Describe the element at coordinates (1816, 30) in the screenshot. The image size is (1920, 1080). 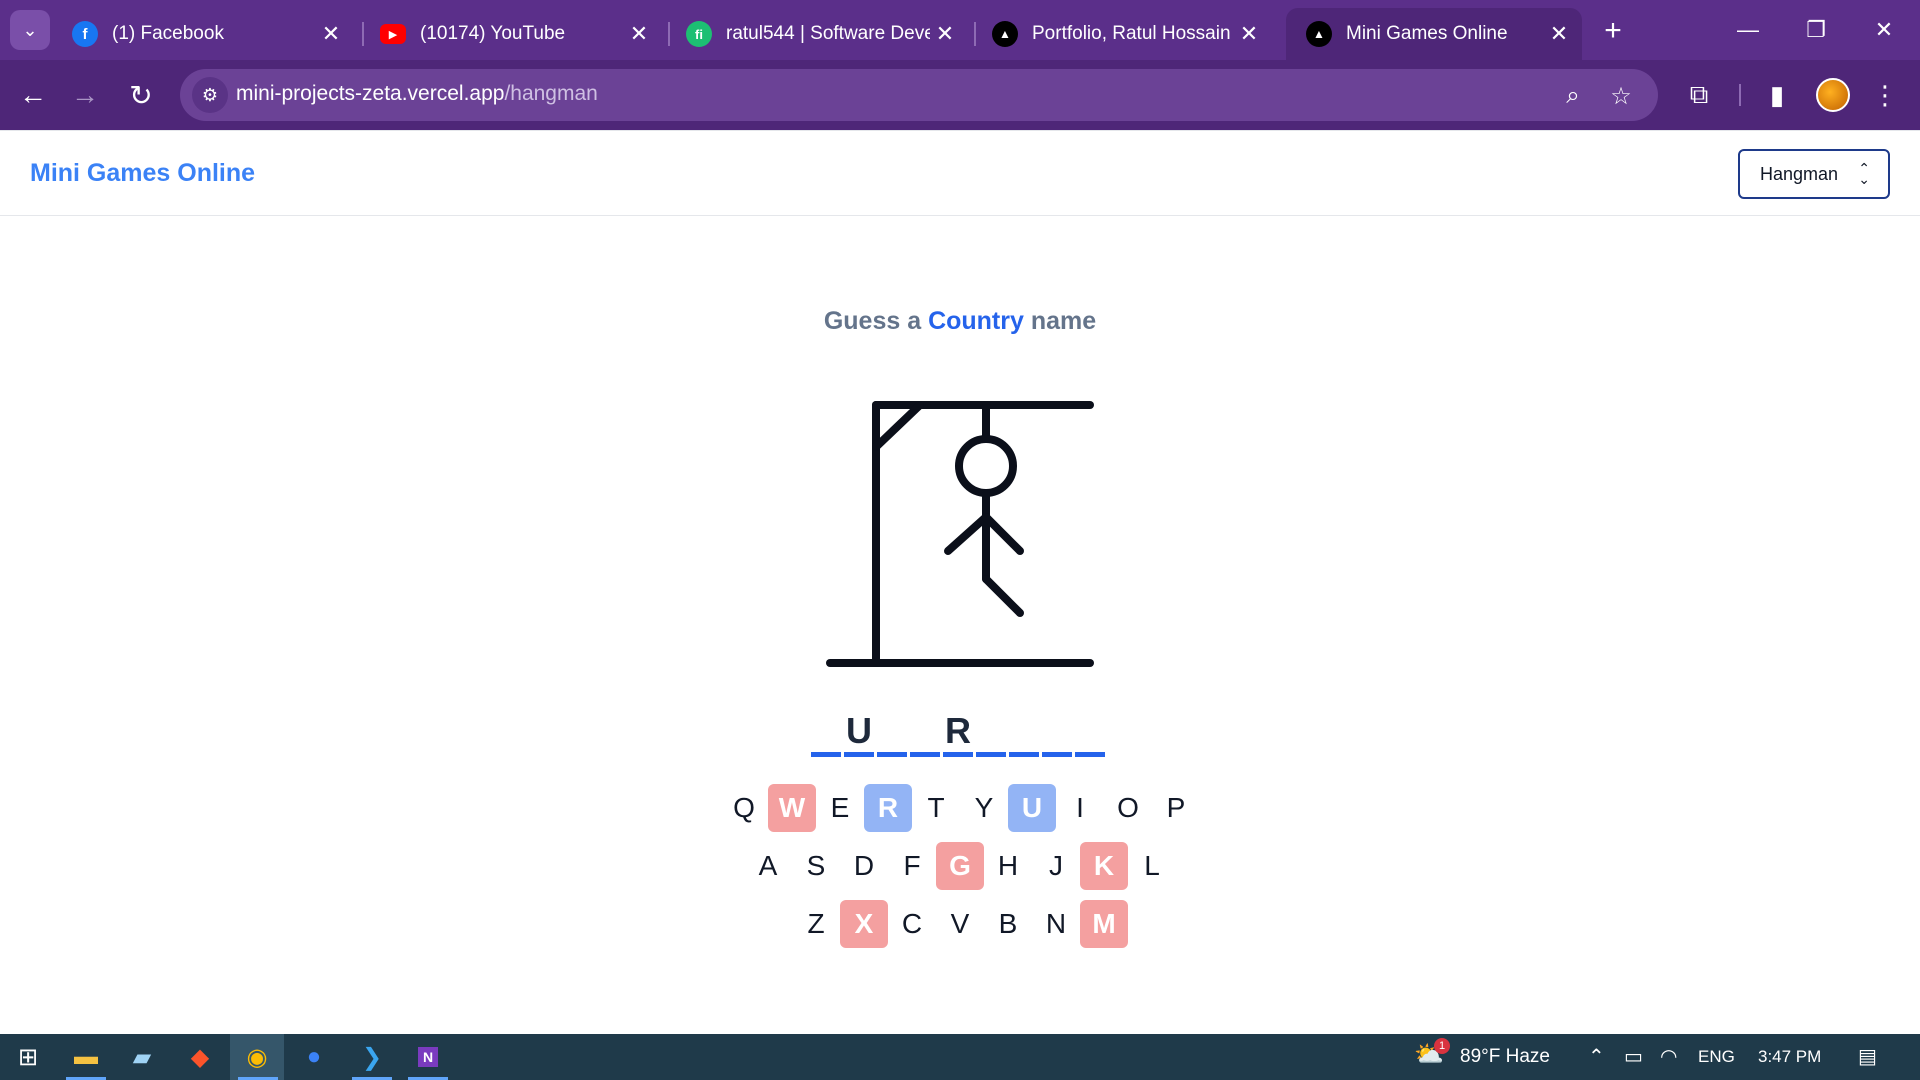
I see `restore-icon: ❐` at that location.